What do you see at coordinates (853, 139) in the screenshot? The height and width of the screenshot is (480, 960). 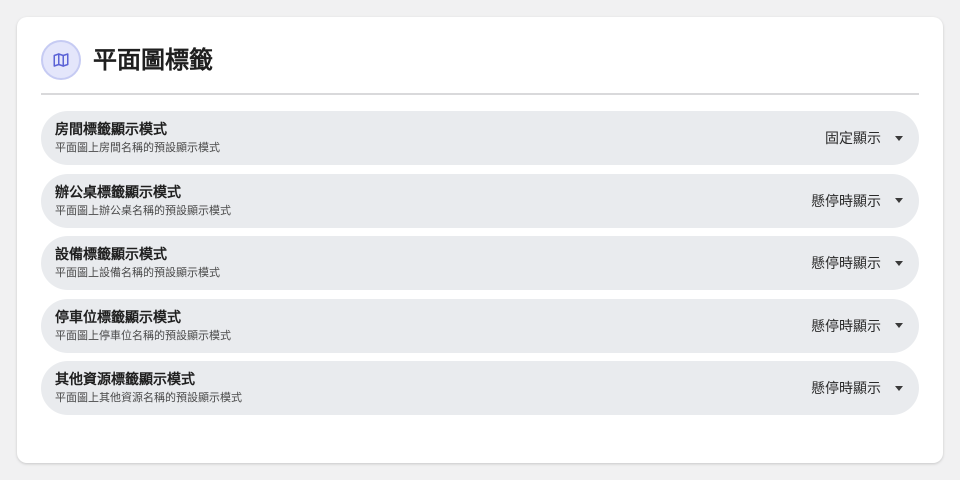 I see `select-value: 固定顯示` at bounding box center [853, 139].